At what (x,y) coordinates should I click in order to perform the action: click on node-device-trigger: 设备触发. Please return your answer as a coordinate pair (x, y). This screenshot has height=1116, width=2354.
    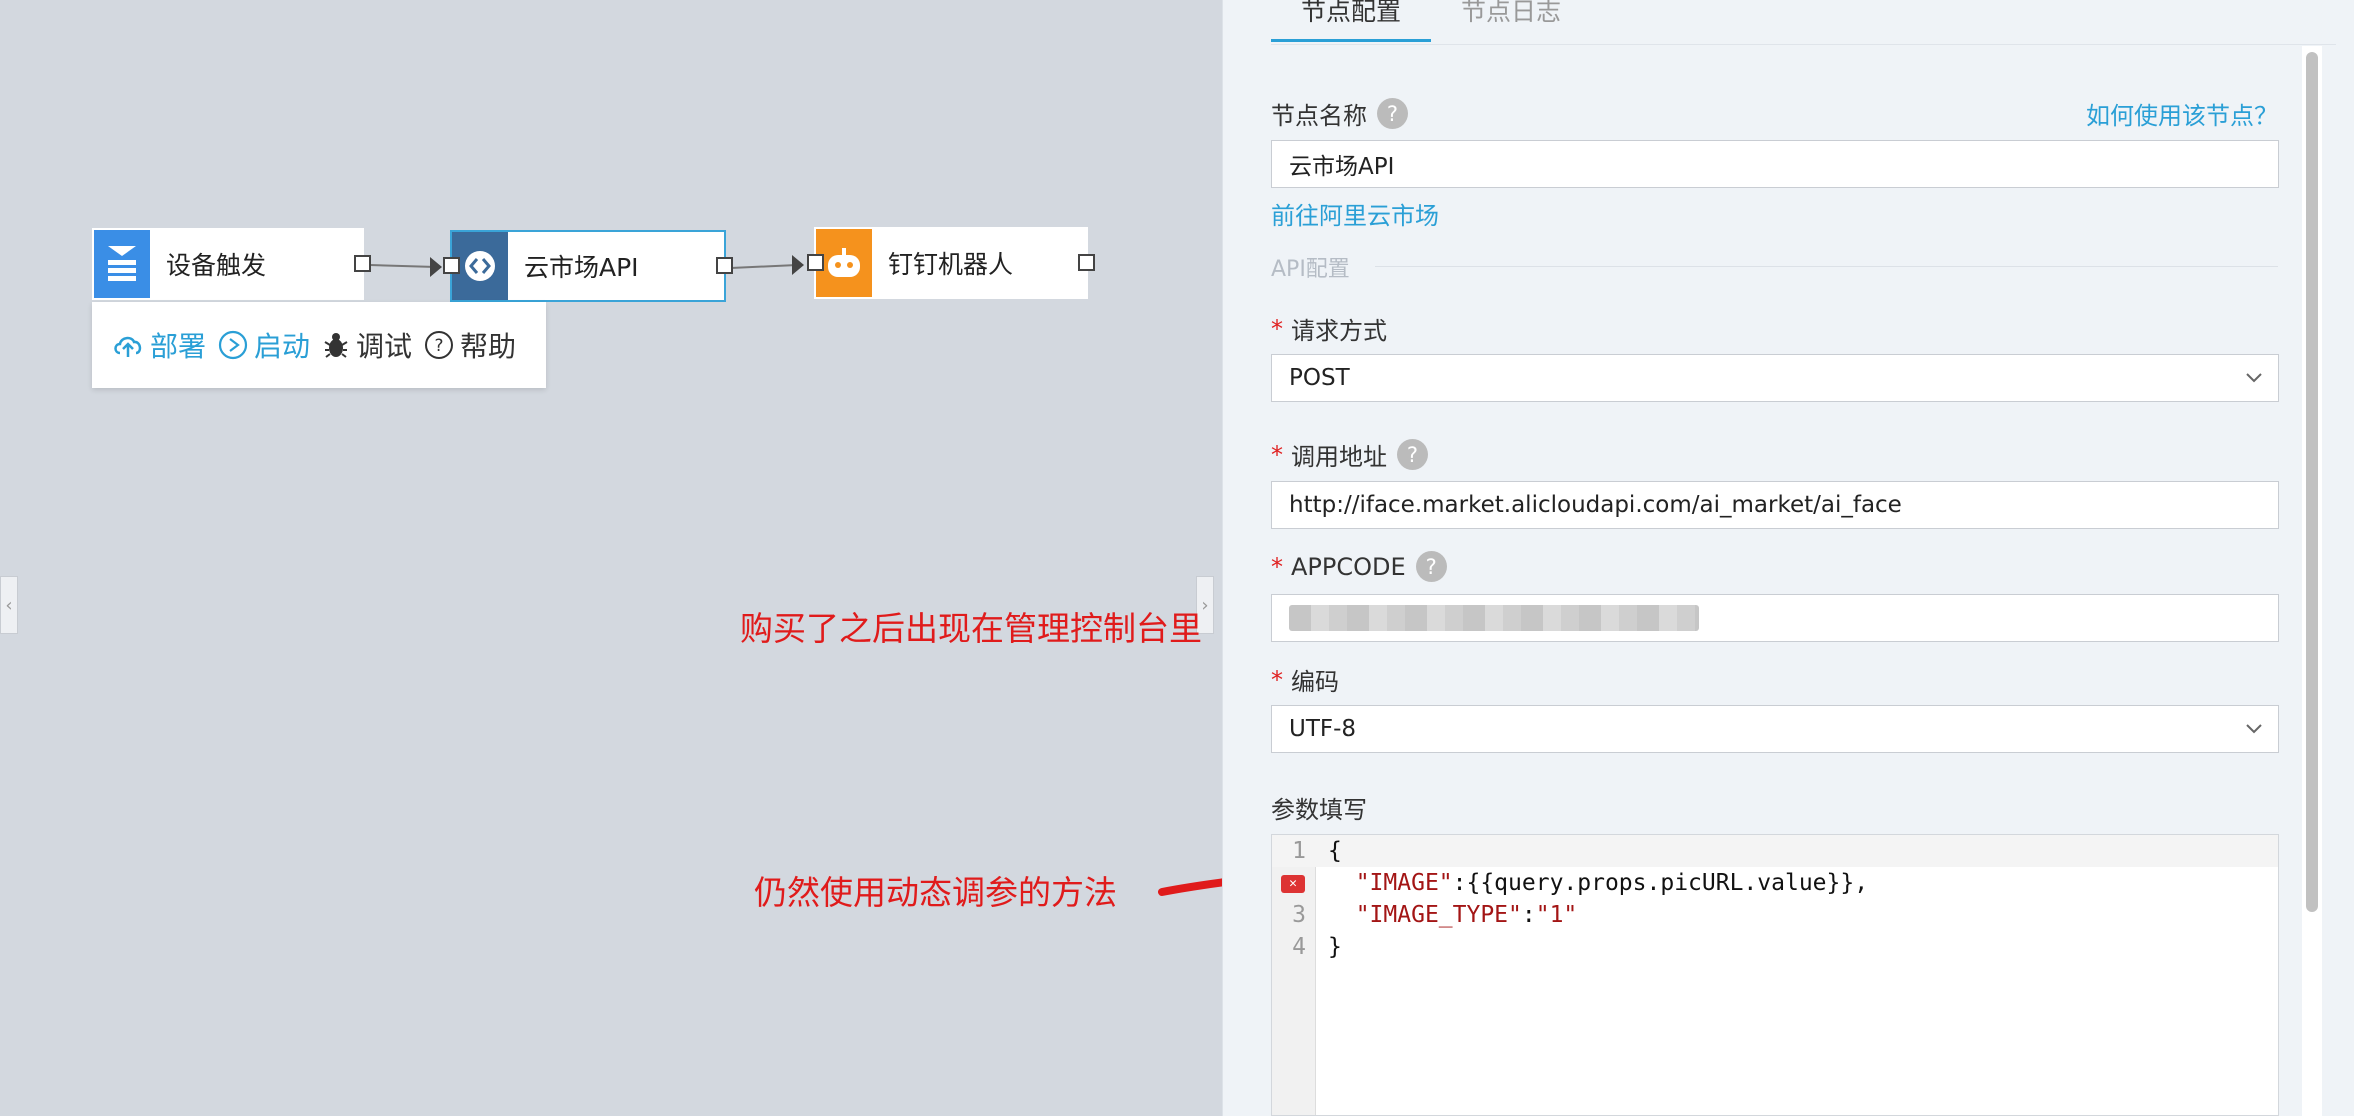
    Looking at the image, I should click on (231, 264).